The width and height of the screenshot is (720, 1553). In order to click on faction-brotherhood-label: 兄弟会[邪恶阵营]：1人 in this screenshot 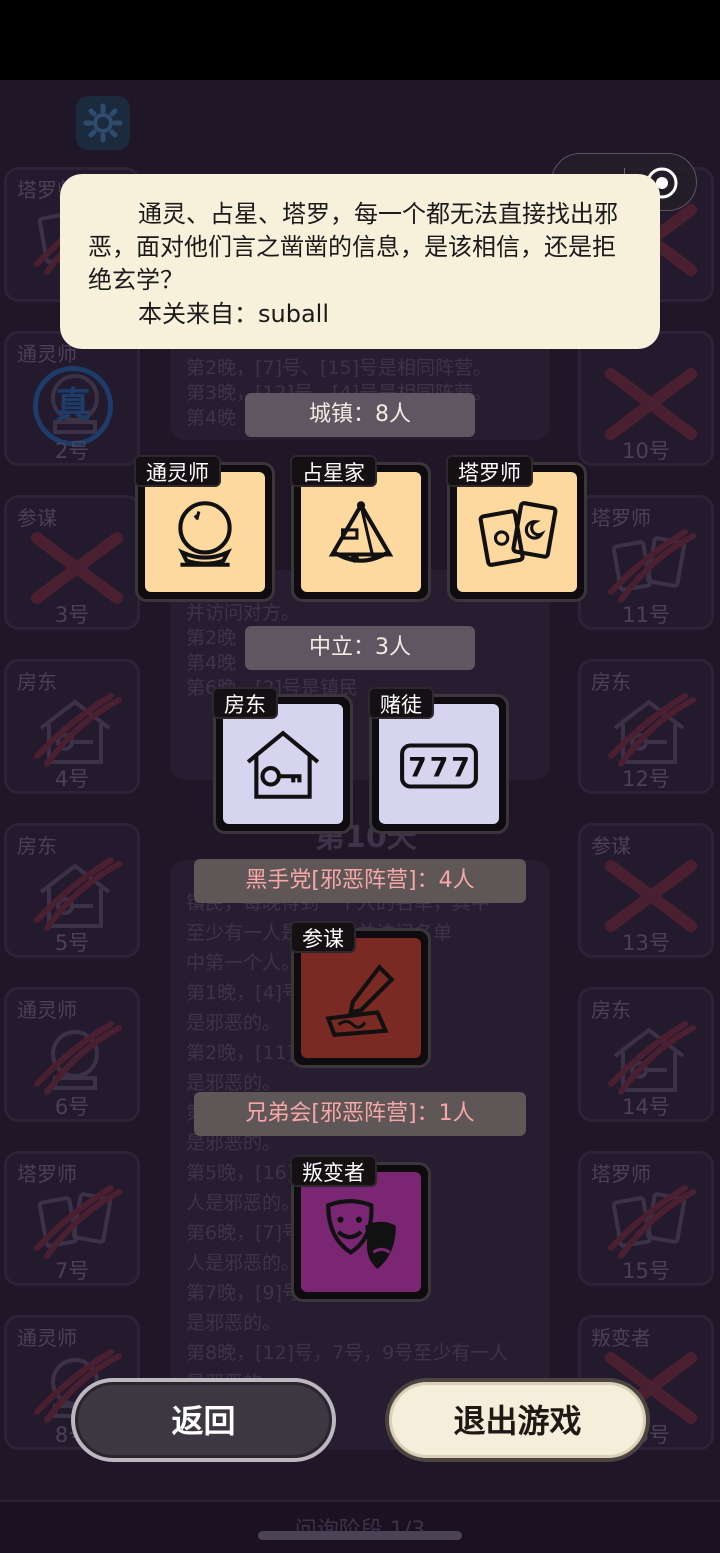, I will do `click(360, 1114)`.